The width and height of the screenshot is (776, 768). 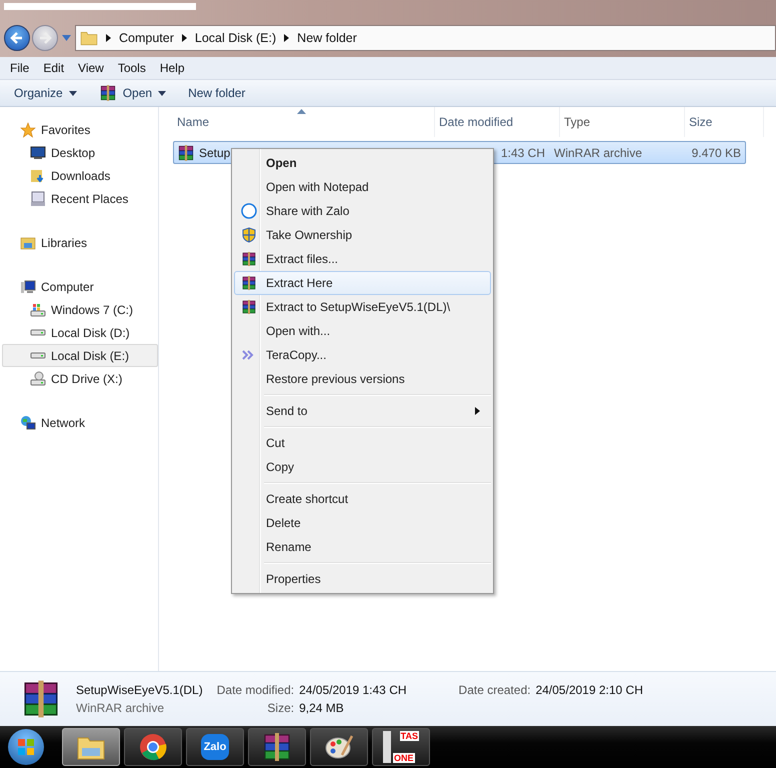 I want to click on detail-label: Date created:, so click(x=494, y=690).